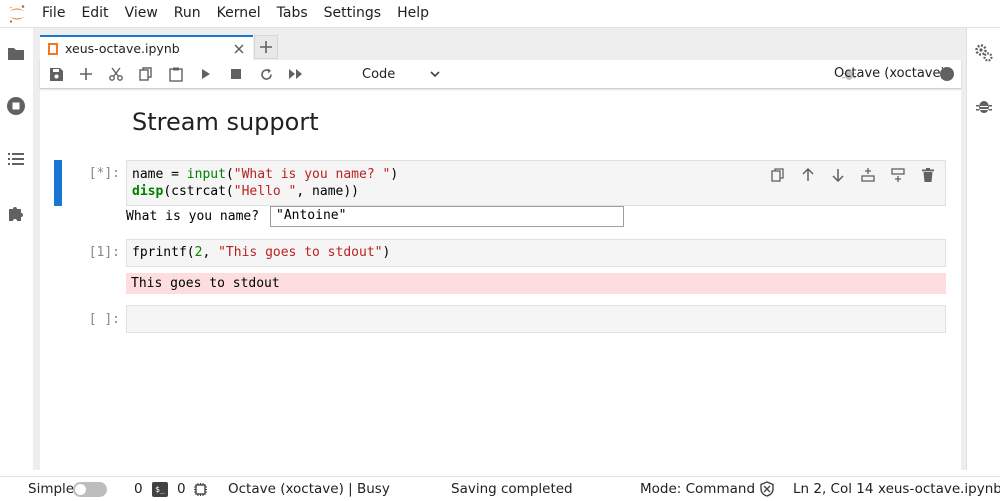  I want to click on save-button, so click(56, 74).